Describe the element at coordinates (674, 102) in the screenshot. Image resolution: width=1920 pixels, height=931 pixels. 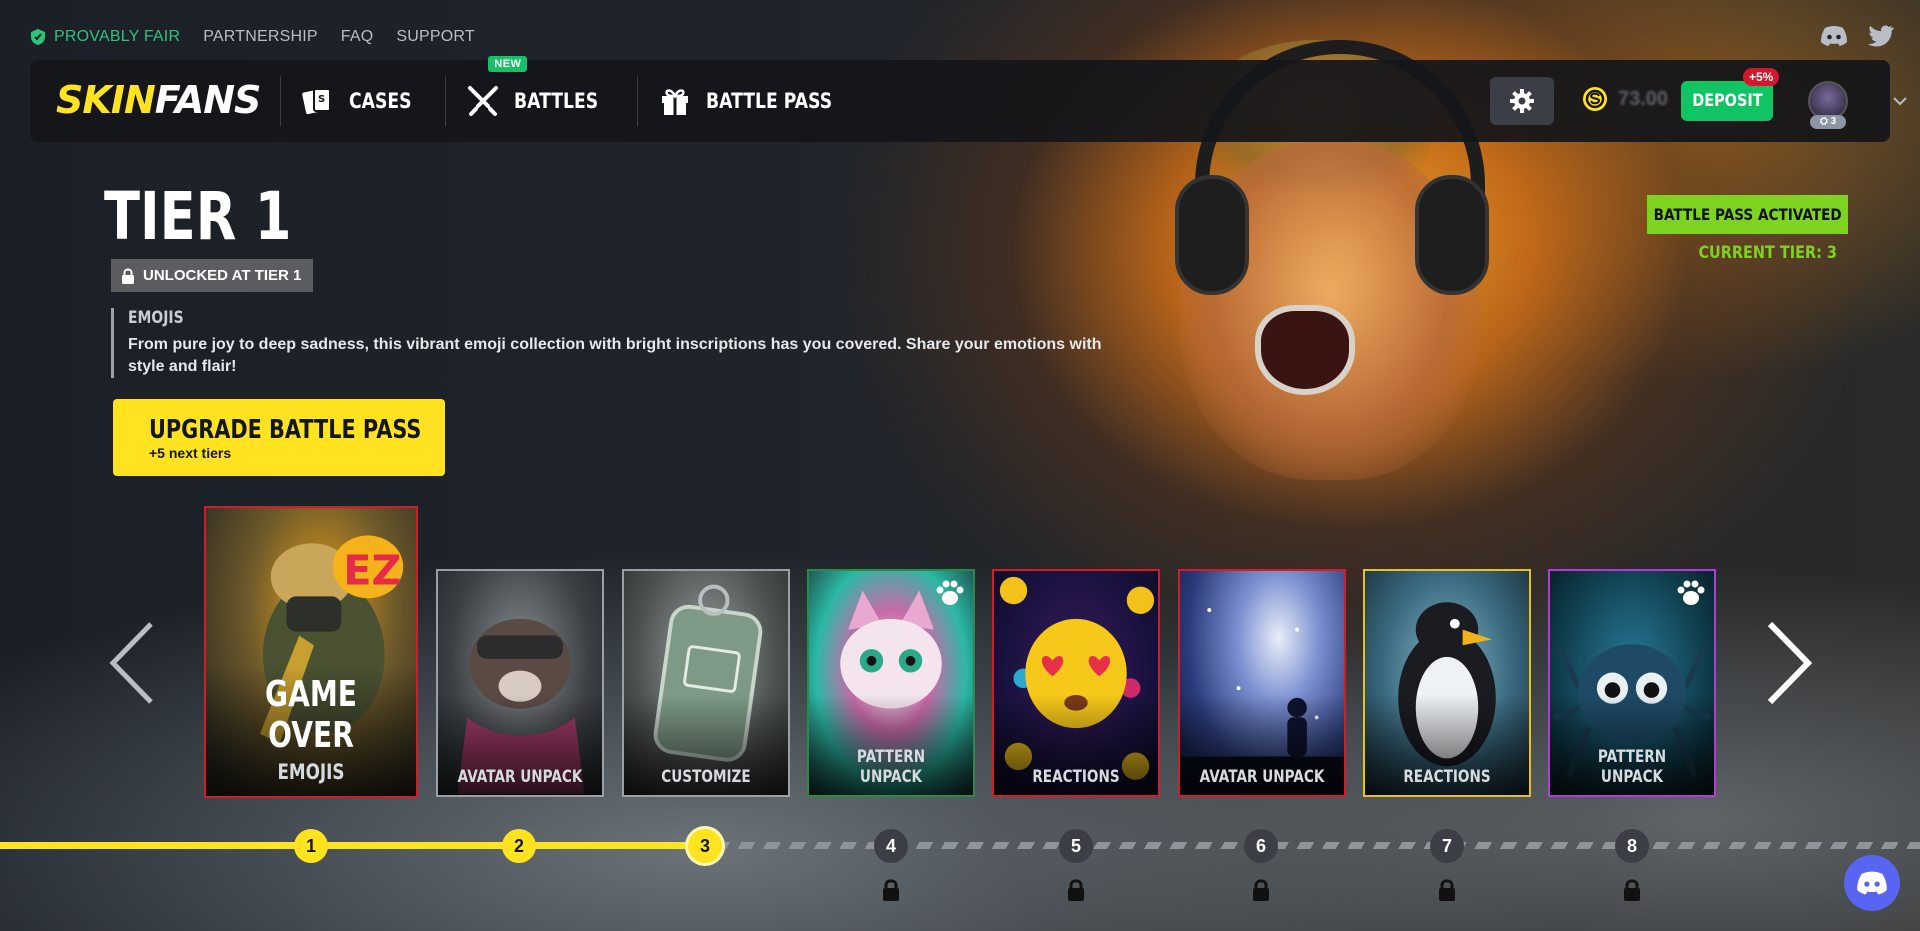
I see `gift-icon` at that location.